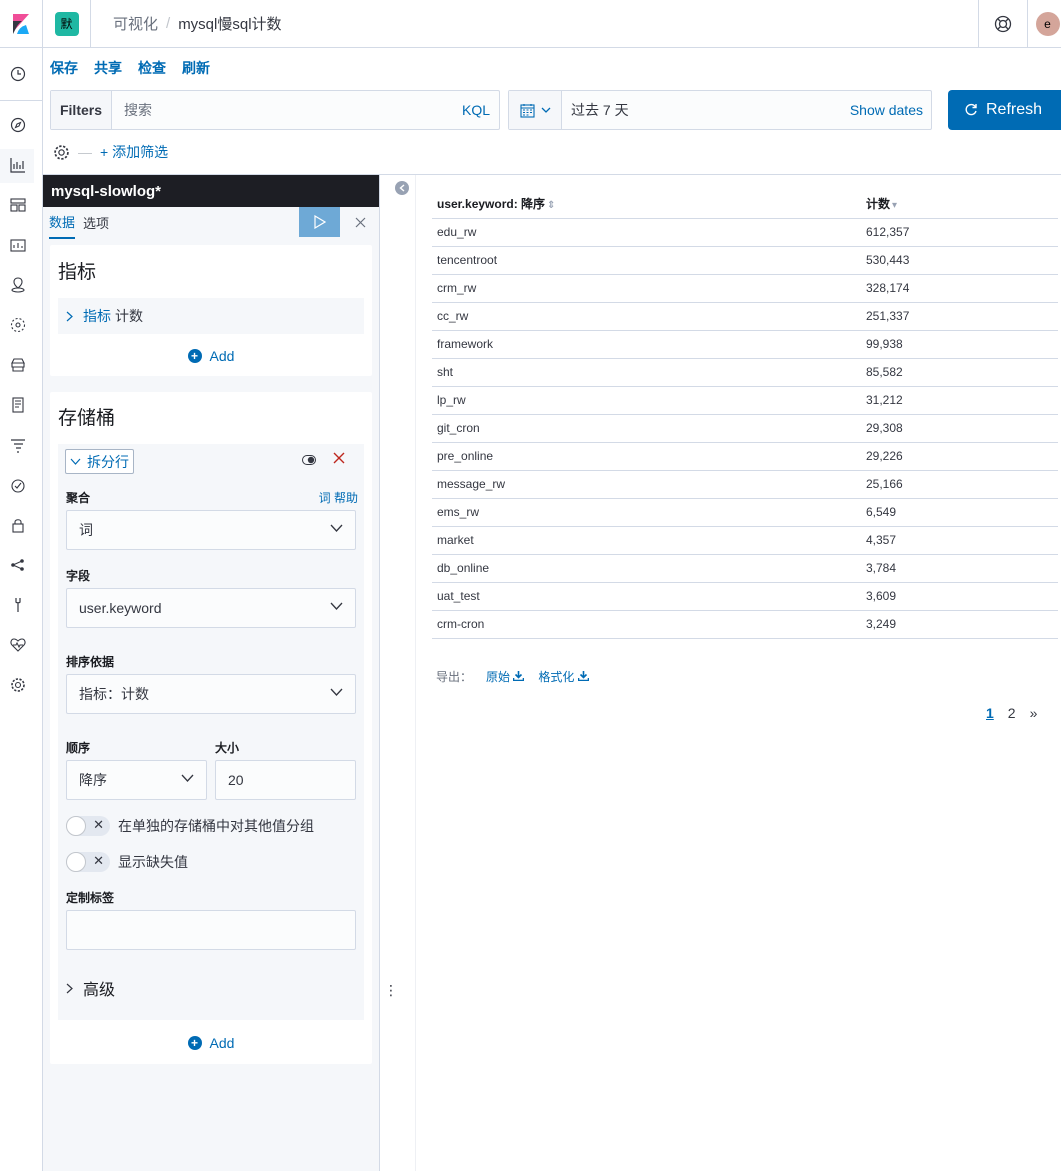 The height and width of the screenshot is (1171, 1061). I want to click on search-input, so click(282, 110).